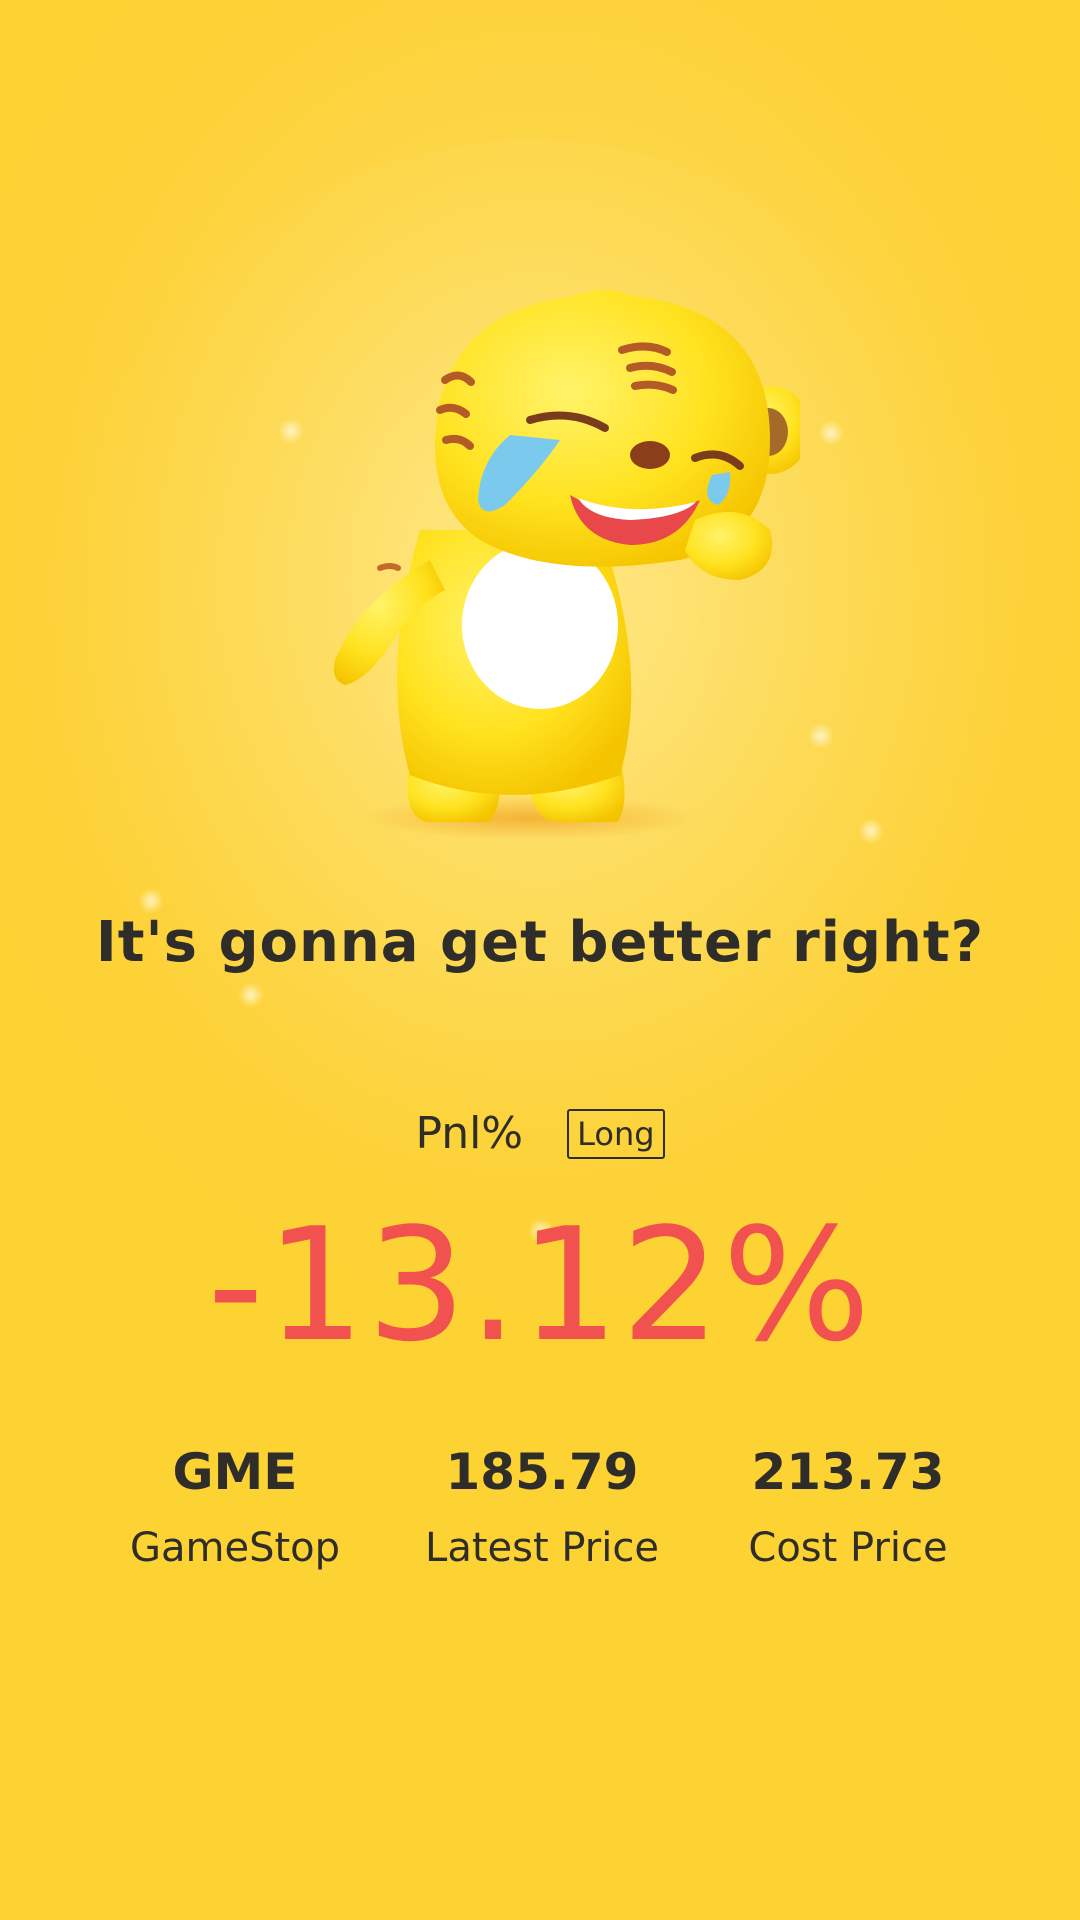  Describe the element at coordinates (848, 1548) in the screenshot. I see `stat-label: Cost Price` at that location.